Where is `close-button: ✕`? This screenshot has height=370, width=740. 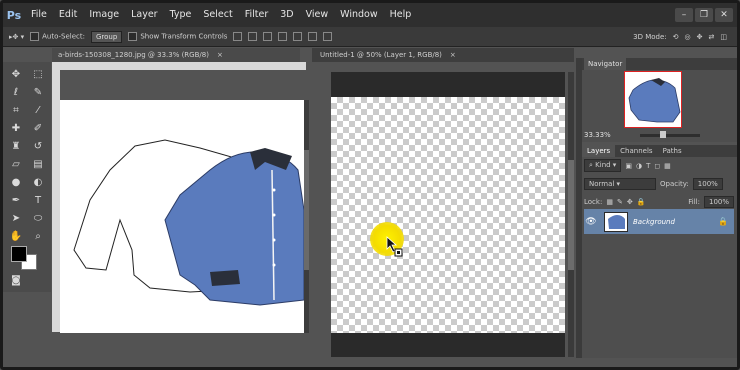
close-button: ✕ is located at coordinates (724, 15).